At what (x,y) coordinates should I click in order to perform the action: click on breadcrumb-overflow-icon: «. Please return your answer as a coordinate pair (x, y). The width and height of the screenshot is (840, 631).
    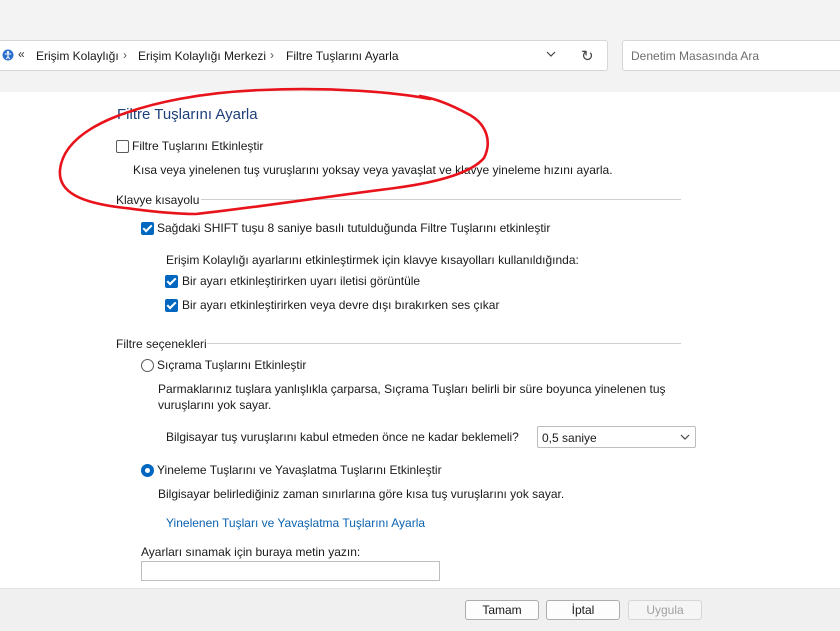
    Looking at the image, I should click on (21, 54).